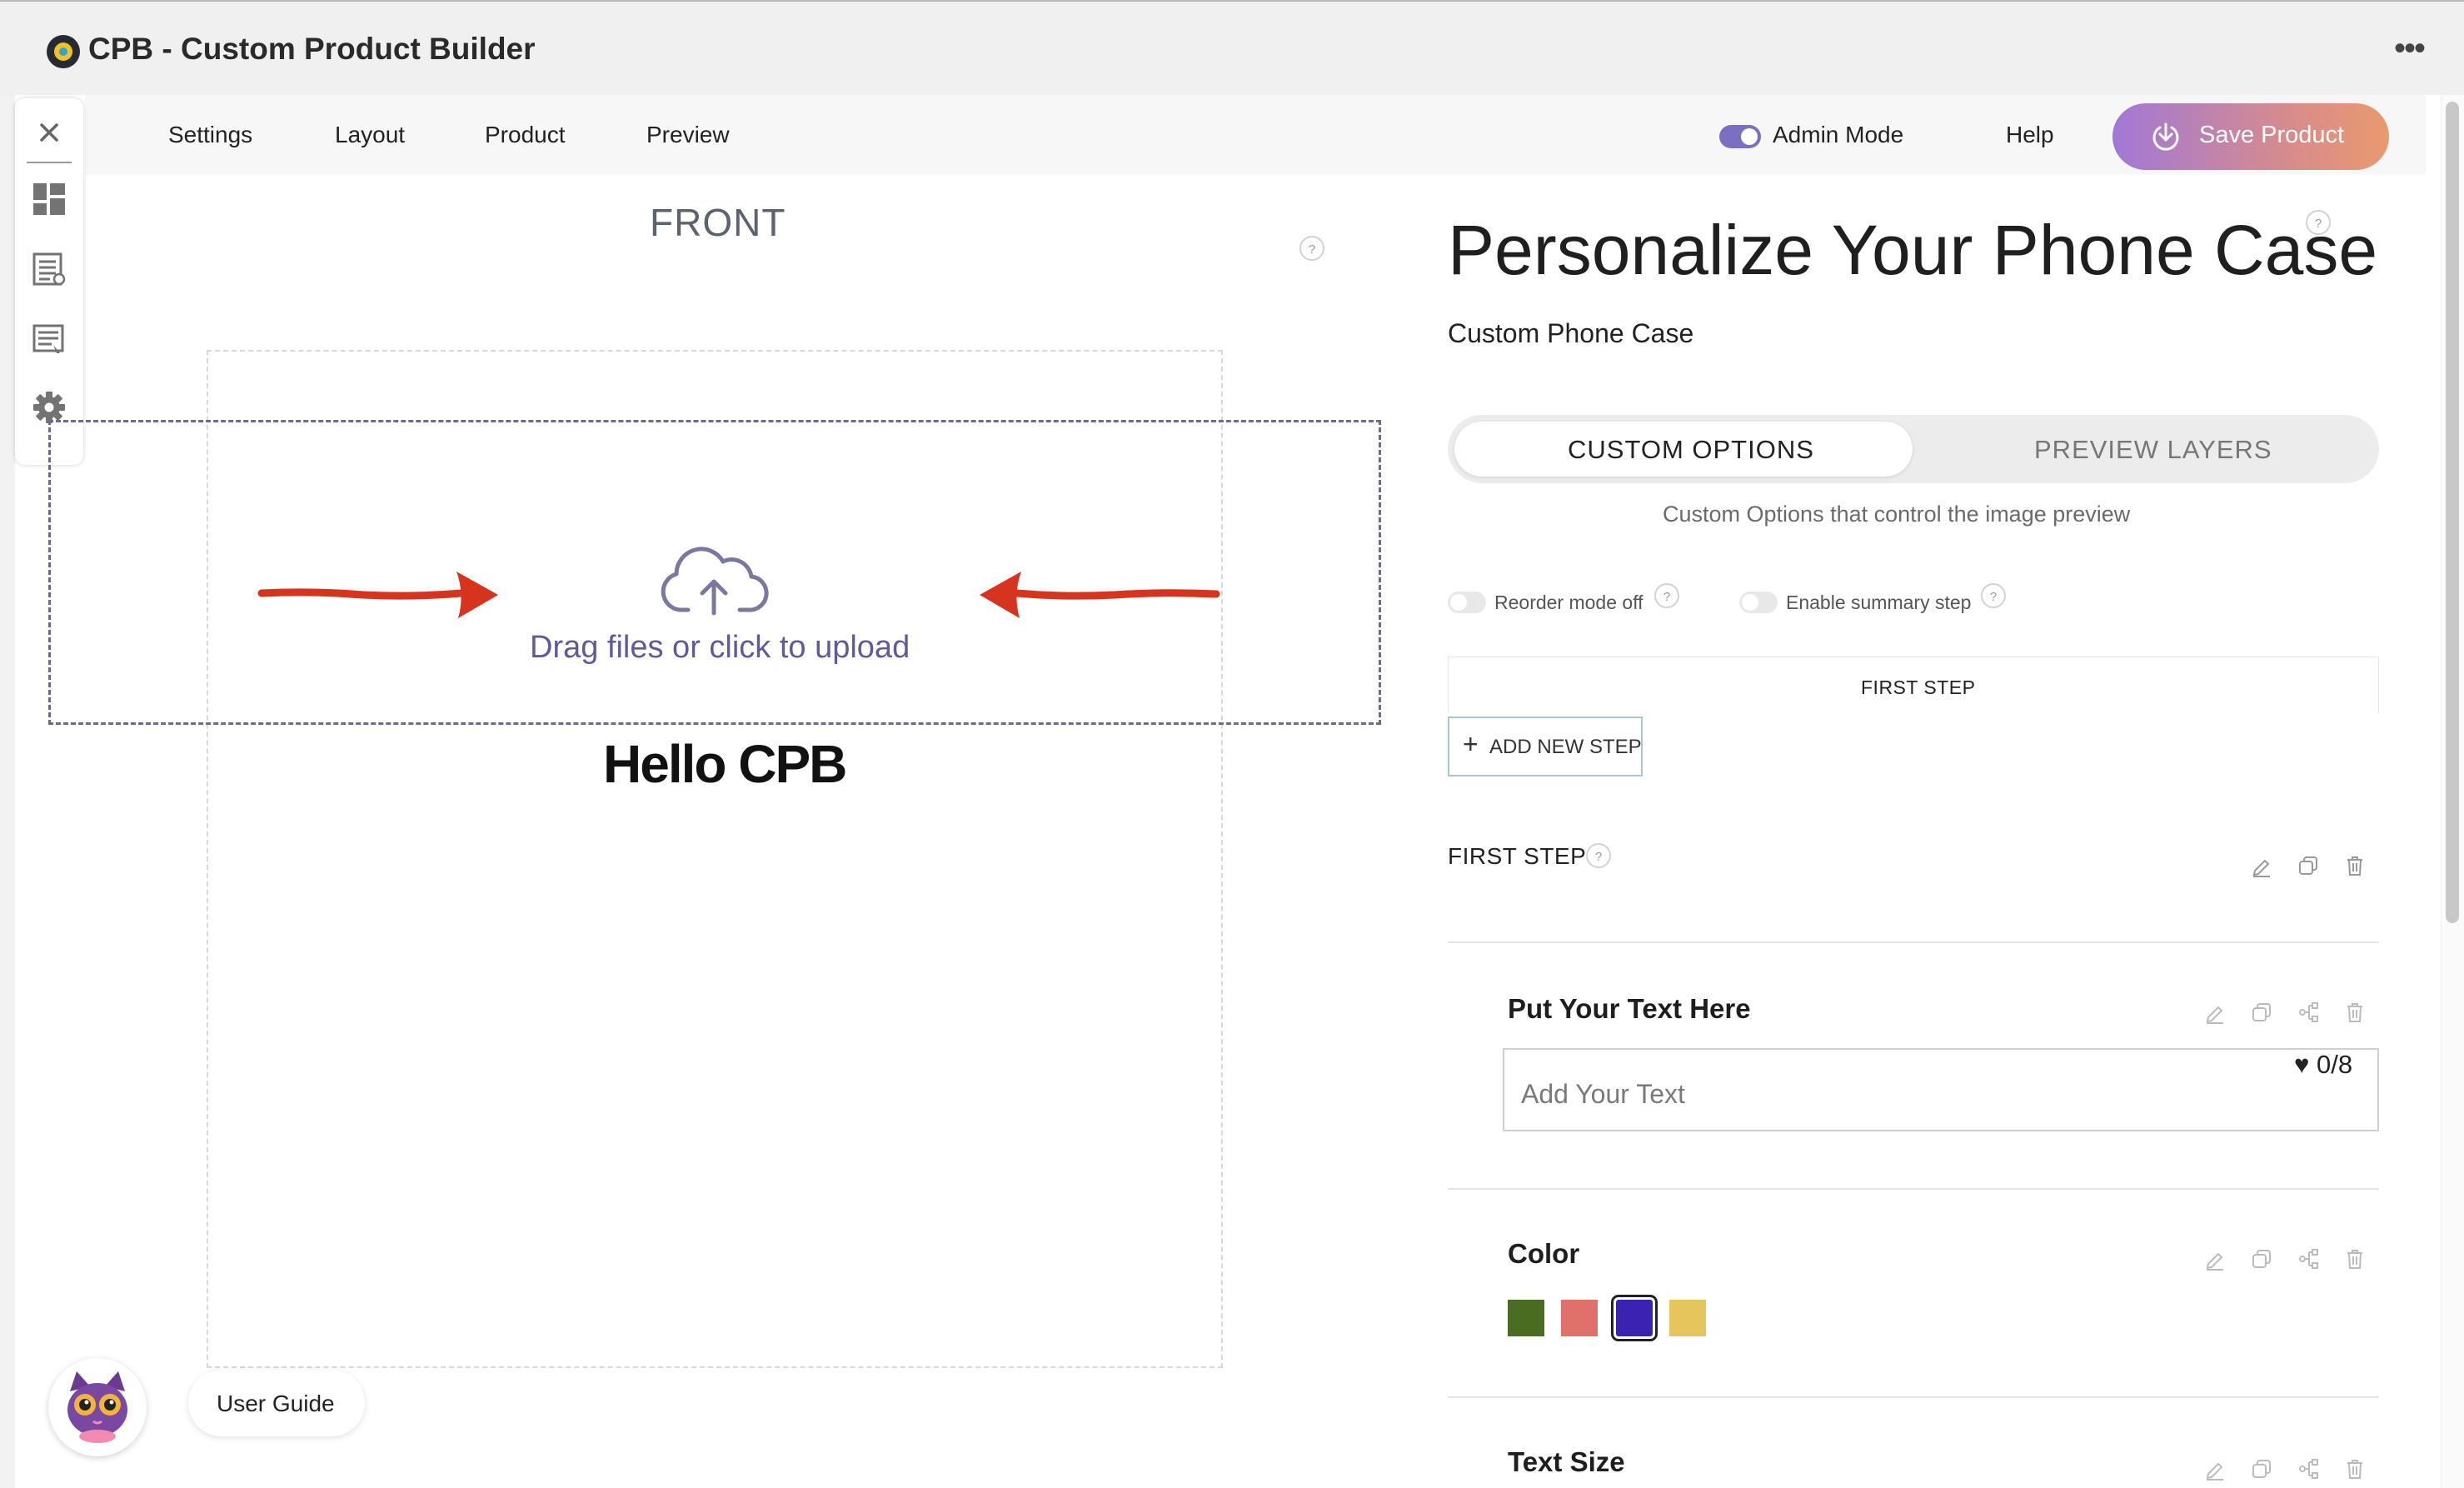 Image resolution: width=2464 pixels, height=1488 pixels. I want to click on left-sidebar, so click(49, 281).